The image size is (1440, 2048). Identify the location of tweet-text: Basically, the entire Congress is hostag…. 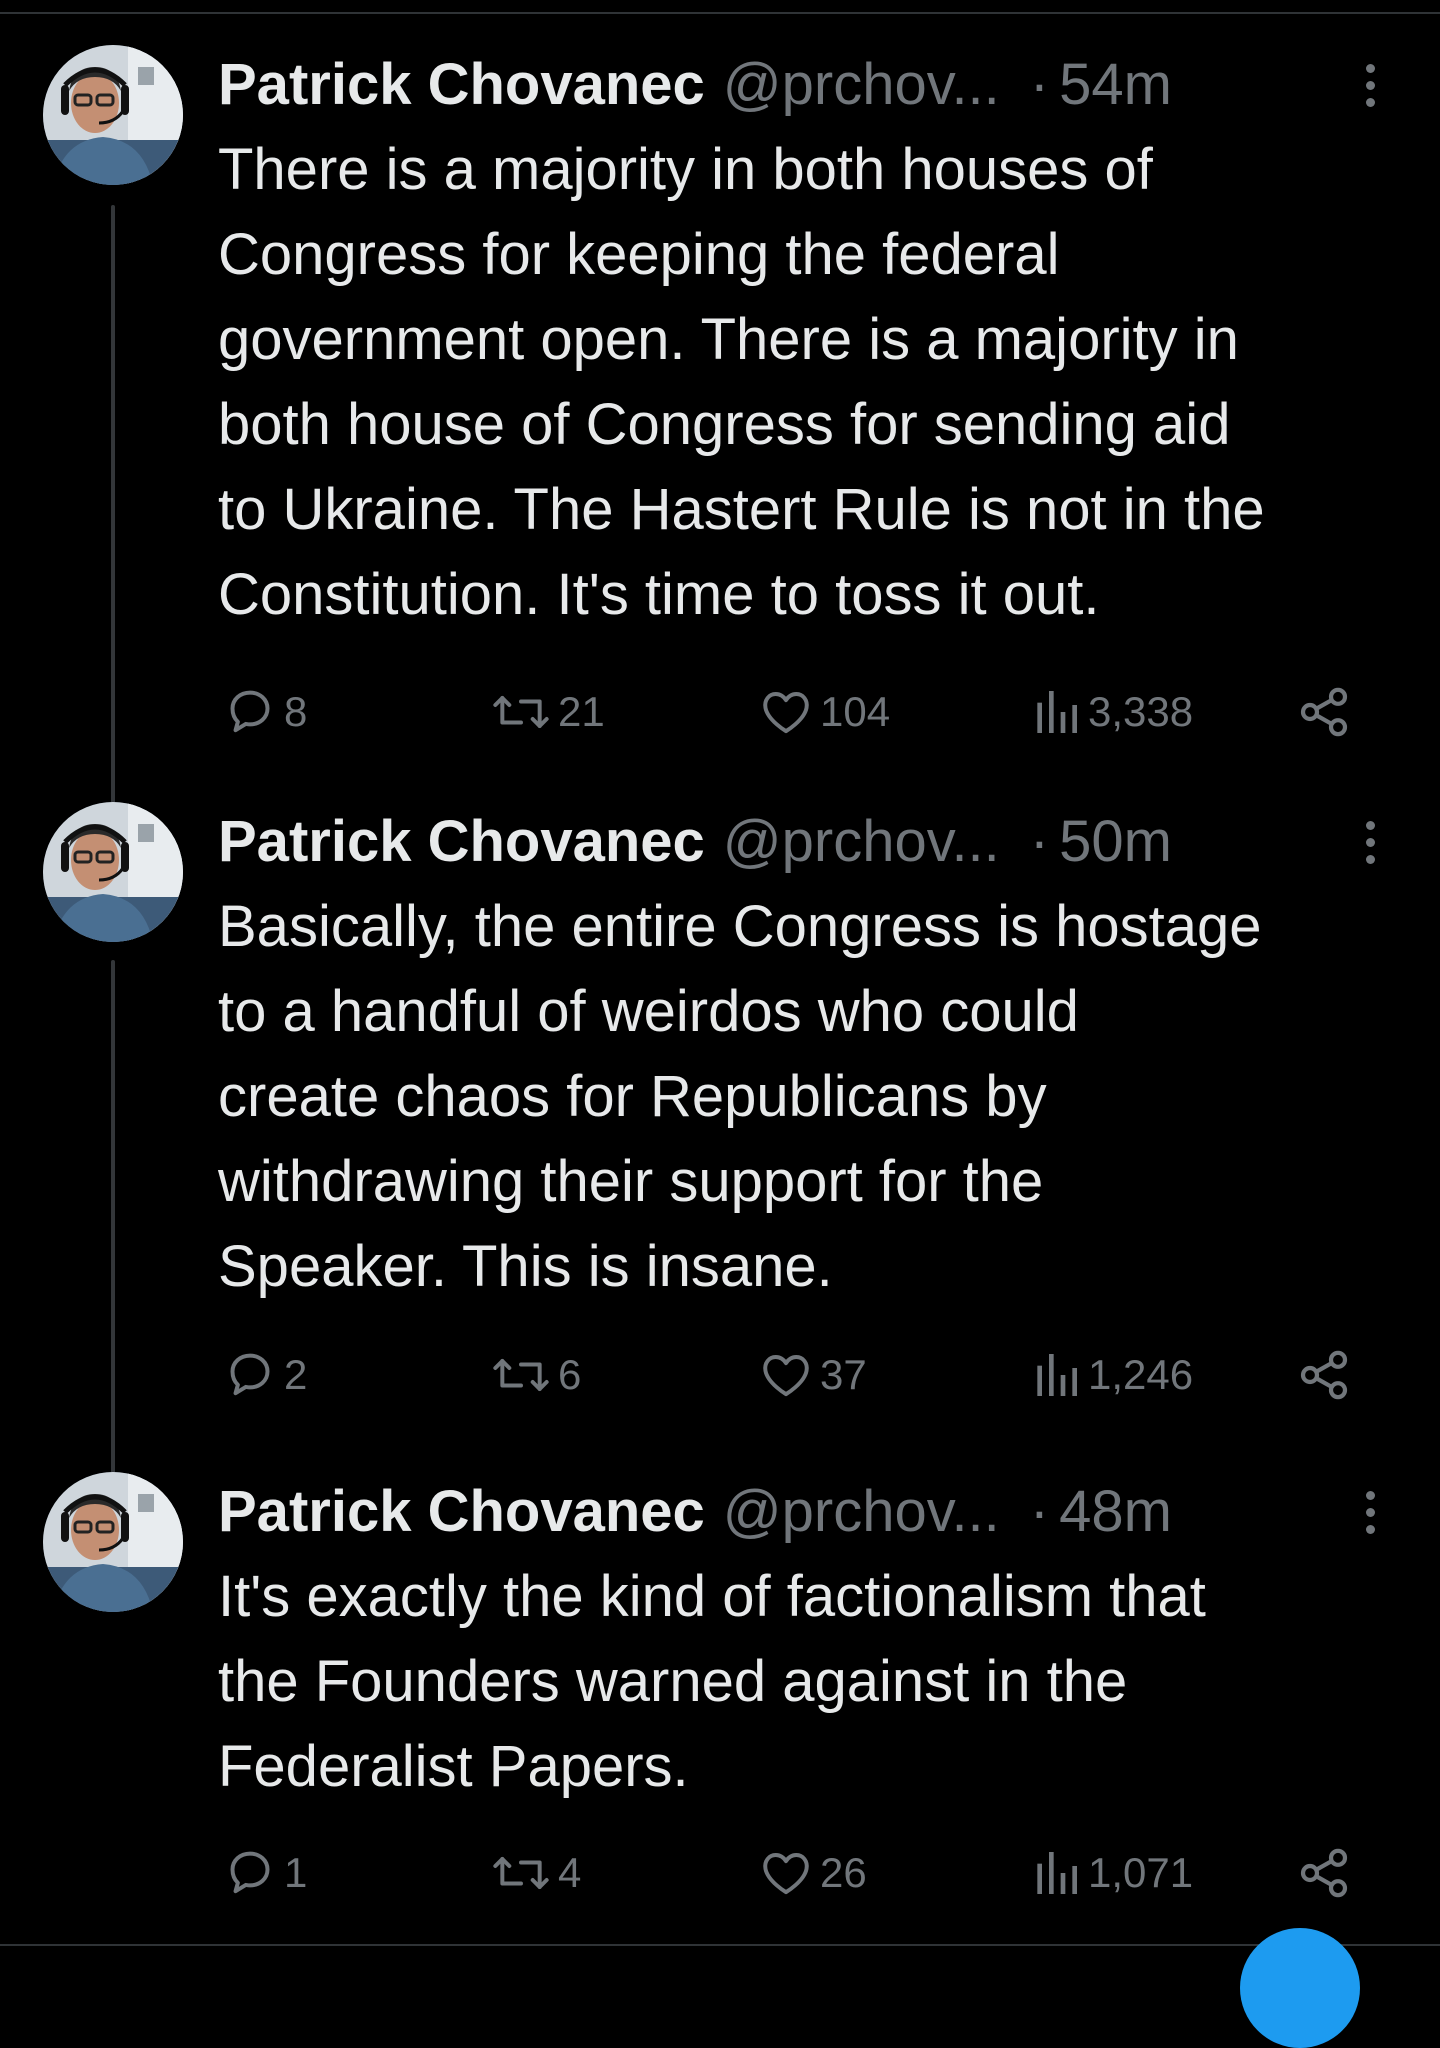
(740, 1096).